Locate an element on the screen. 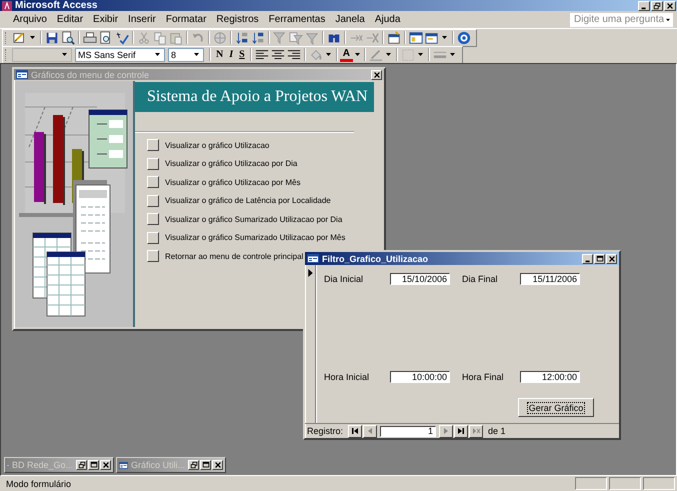  database-window-icon is located at coordinates (416, 37).